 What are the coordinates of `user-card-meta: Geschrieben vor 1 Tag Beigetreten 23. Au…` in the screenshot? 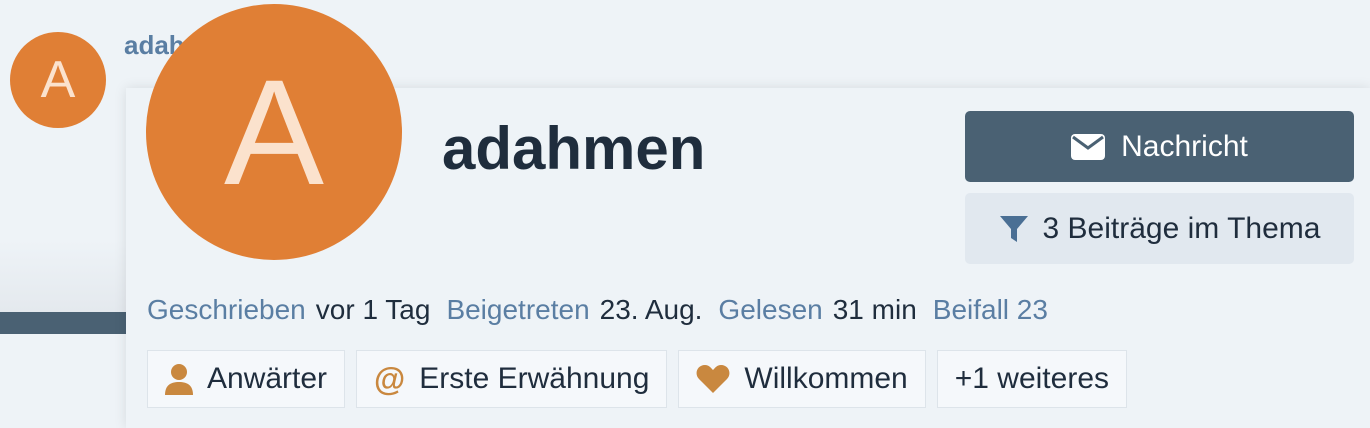 It's located at (597, 310).